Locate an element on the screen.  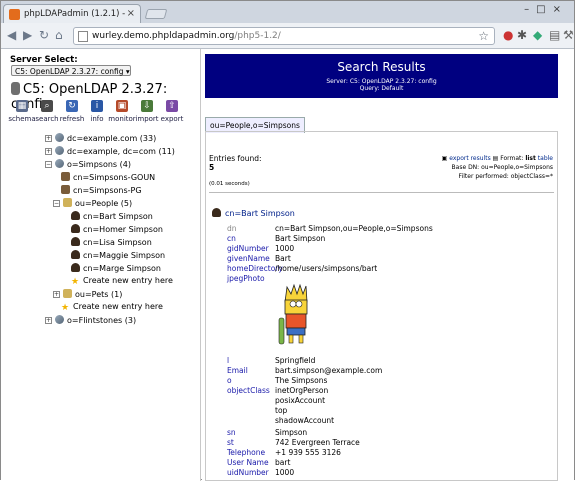
tree-node-flintstones: + o=Flintstones (3) is located at coordinates (90, 321).